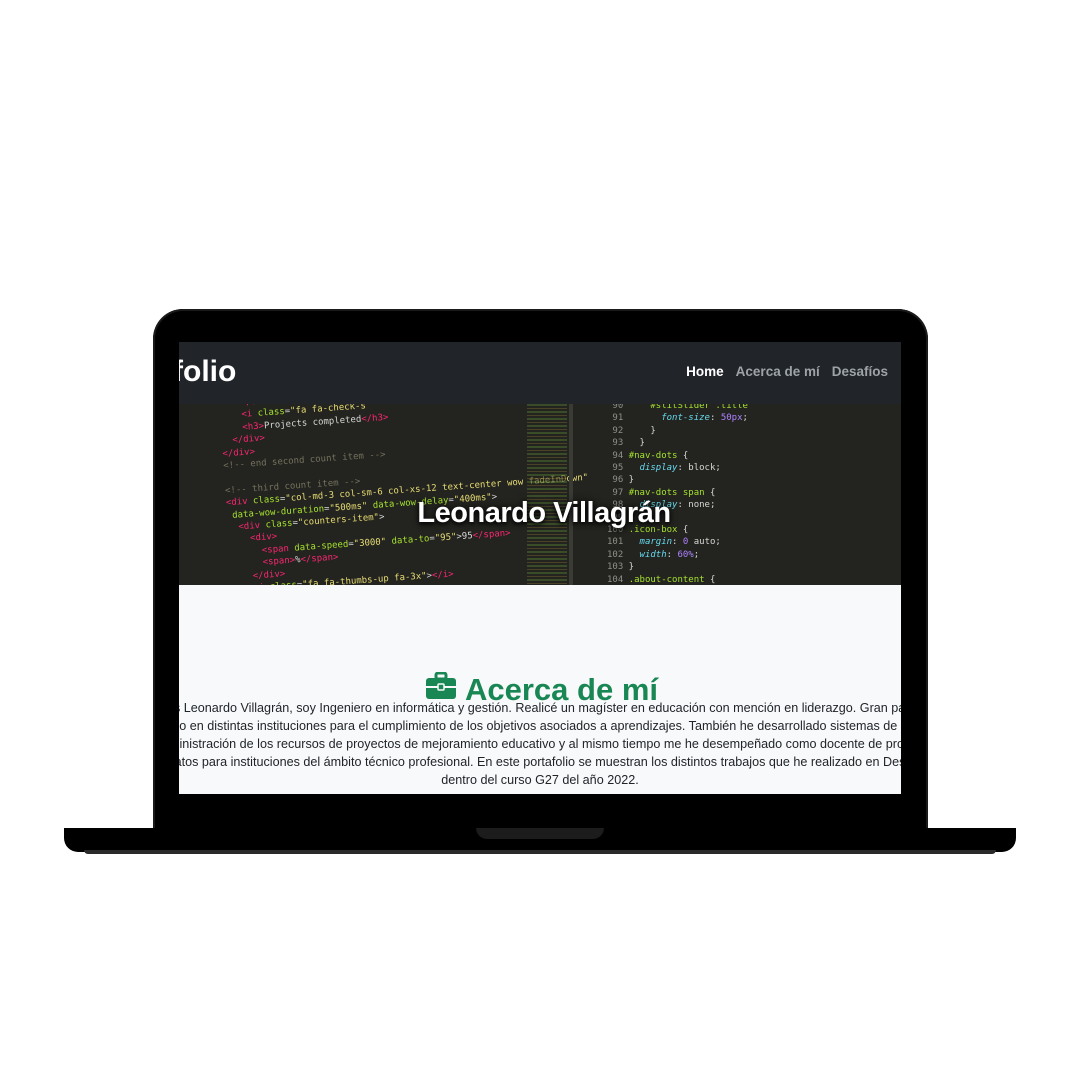  I want to click on laptop-base-shadow, so click(540, 852).